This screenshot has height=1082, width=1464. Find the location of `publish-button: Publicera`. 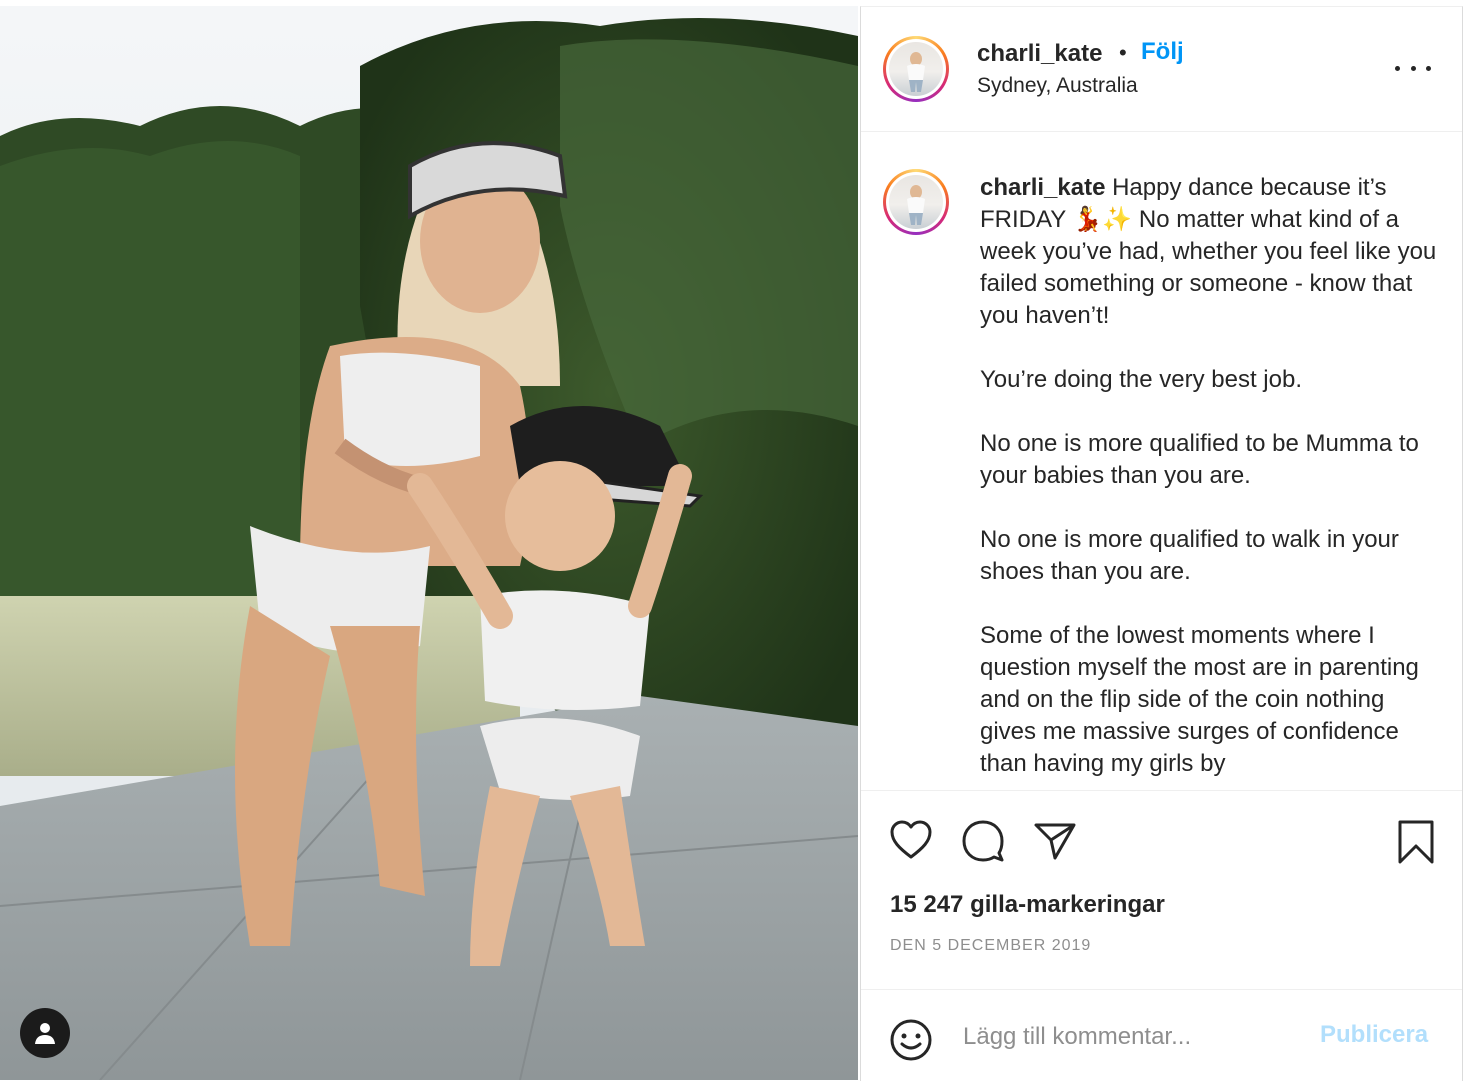

publish-button: Publicera is located at coordinates (1374, 1035).